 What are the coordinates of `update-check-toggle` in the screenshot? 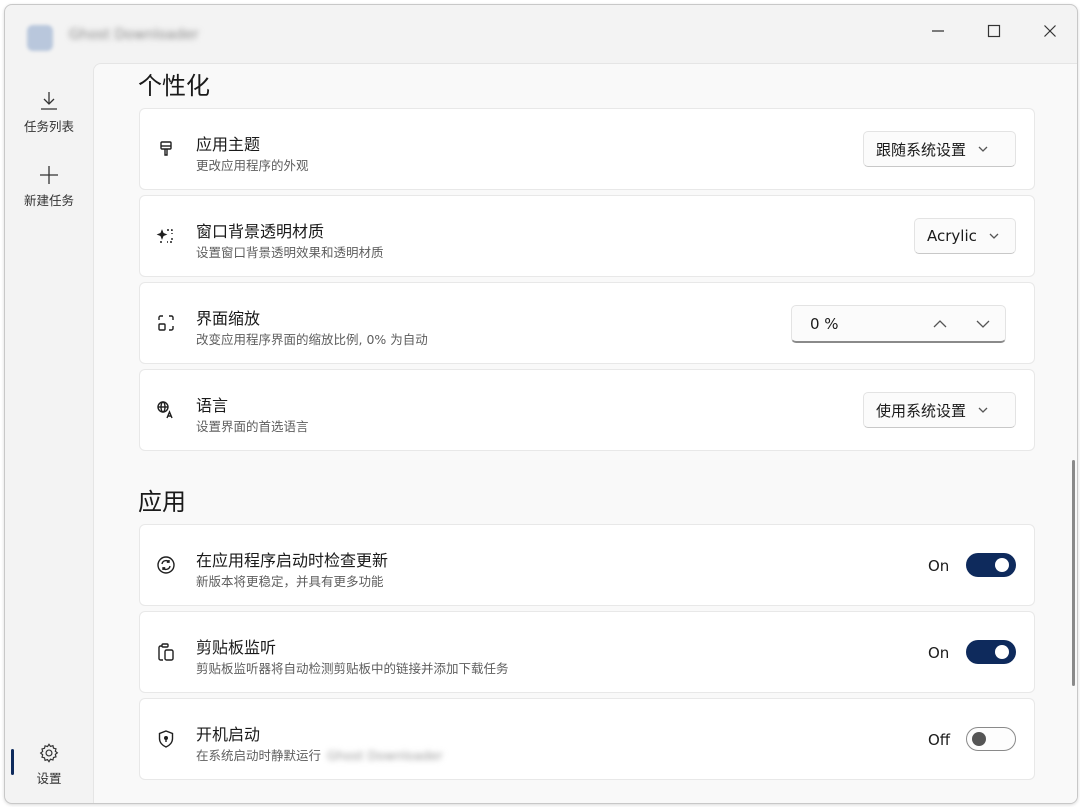 It's located at (991, 565).